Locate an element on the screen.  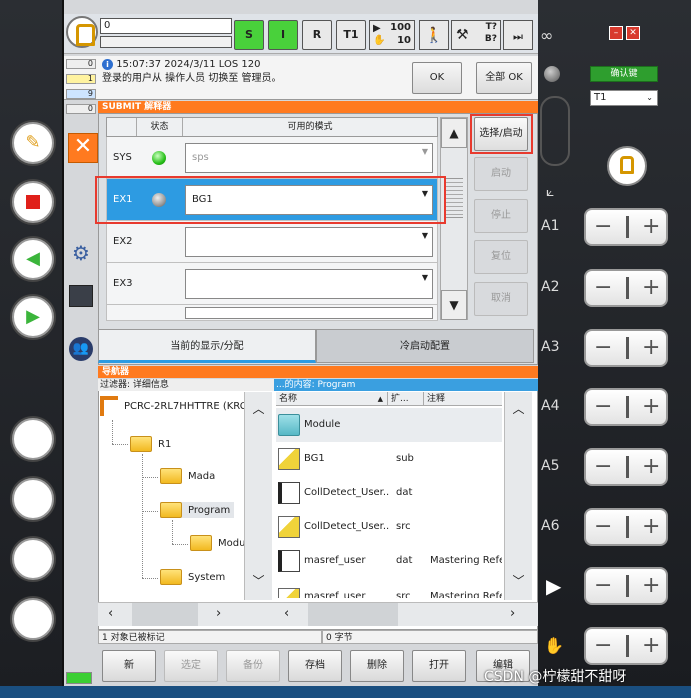
gear-icon: ⚙ is located at coordinates (81, 253).